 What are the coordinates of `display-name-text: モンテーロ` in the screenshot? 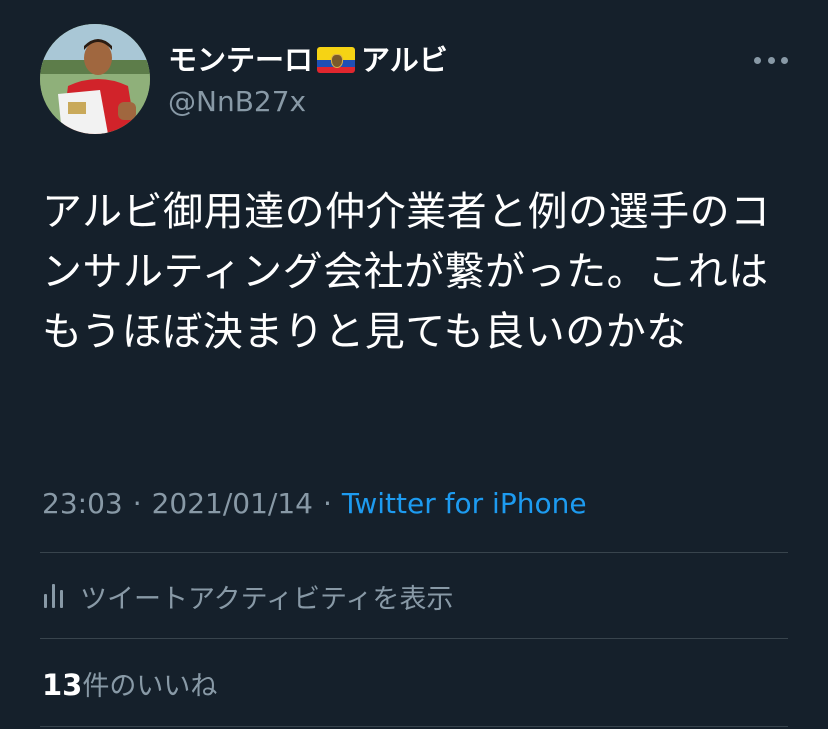 It's located at (241, 60).